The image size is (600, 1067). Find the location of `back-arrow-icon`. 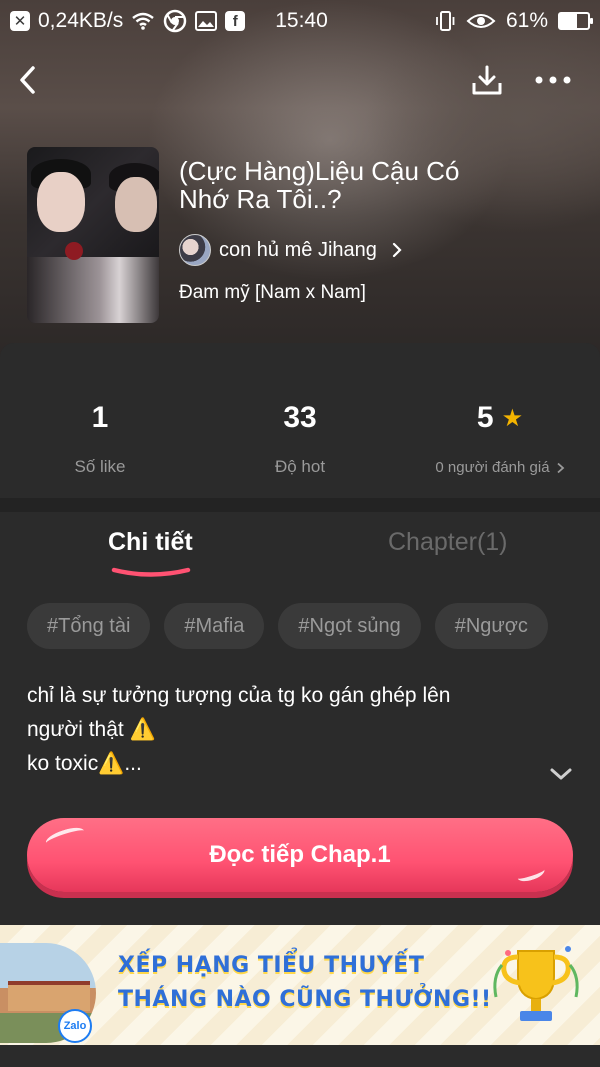

back-arrow-icon is located at coordinates (27, 80).